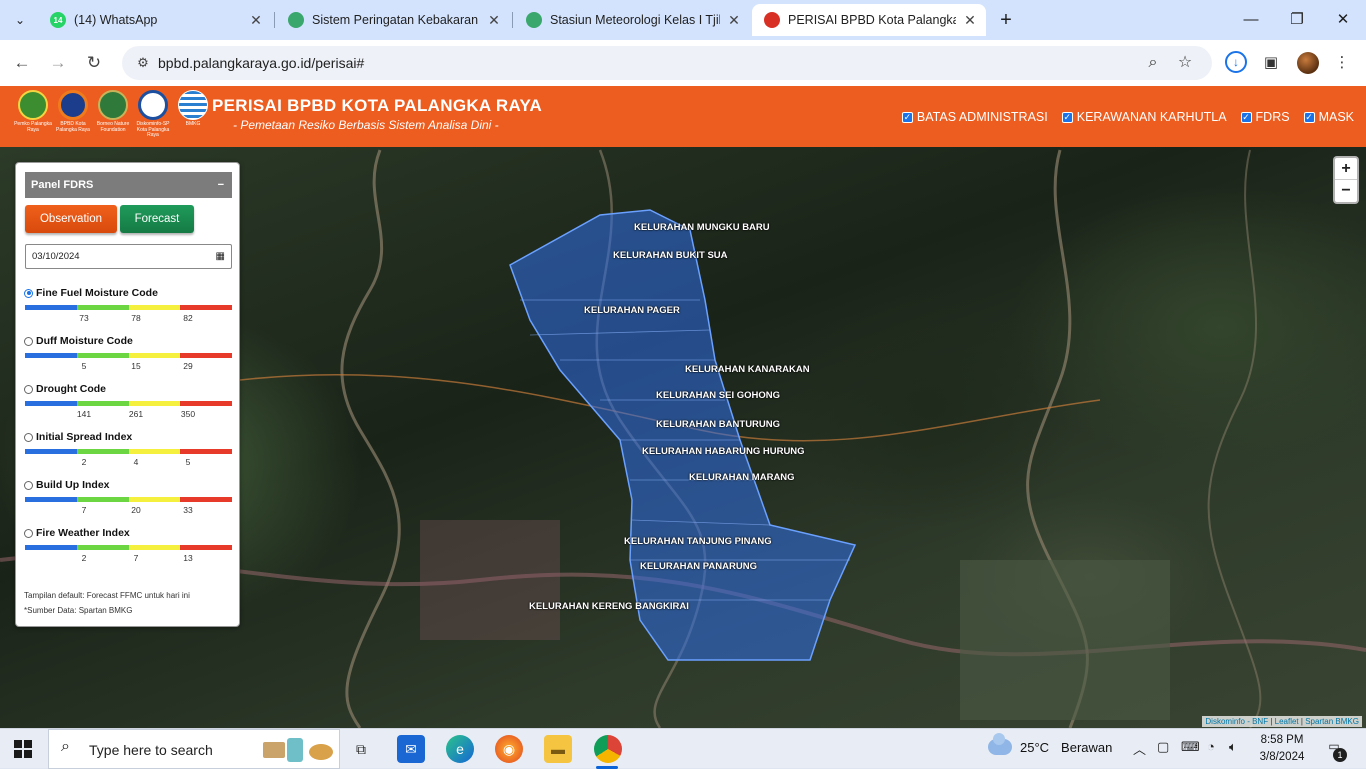 The height and width of the screenshot is (769, 1366). I want to click on meet-now-icon: ▢, so click(1163, 747).